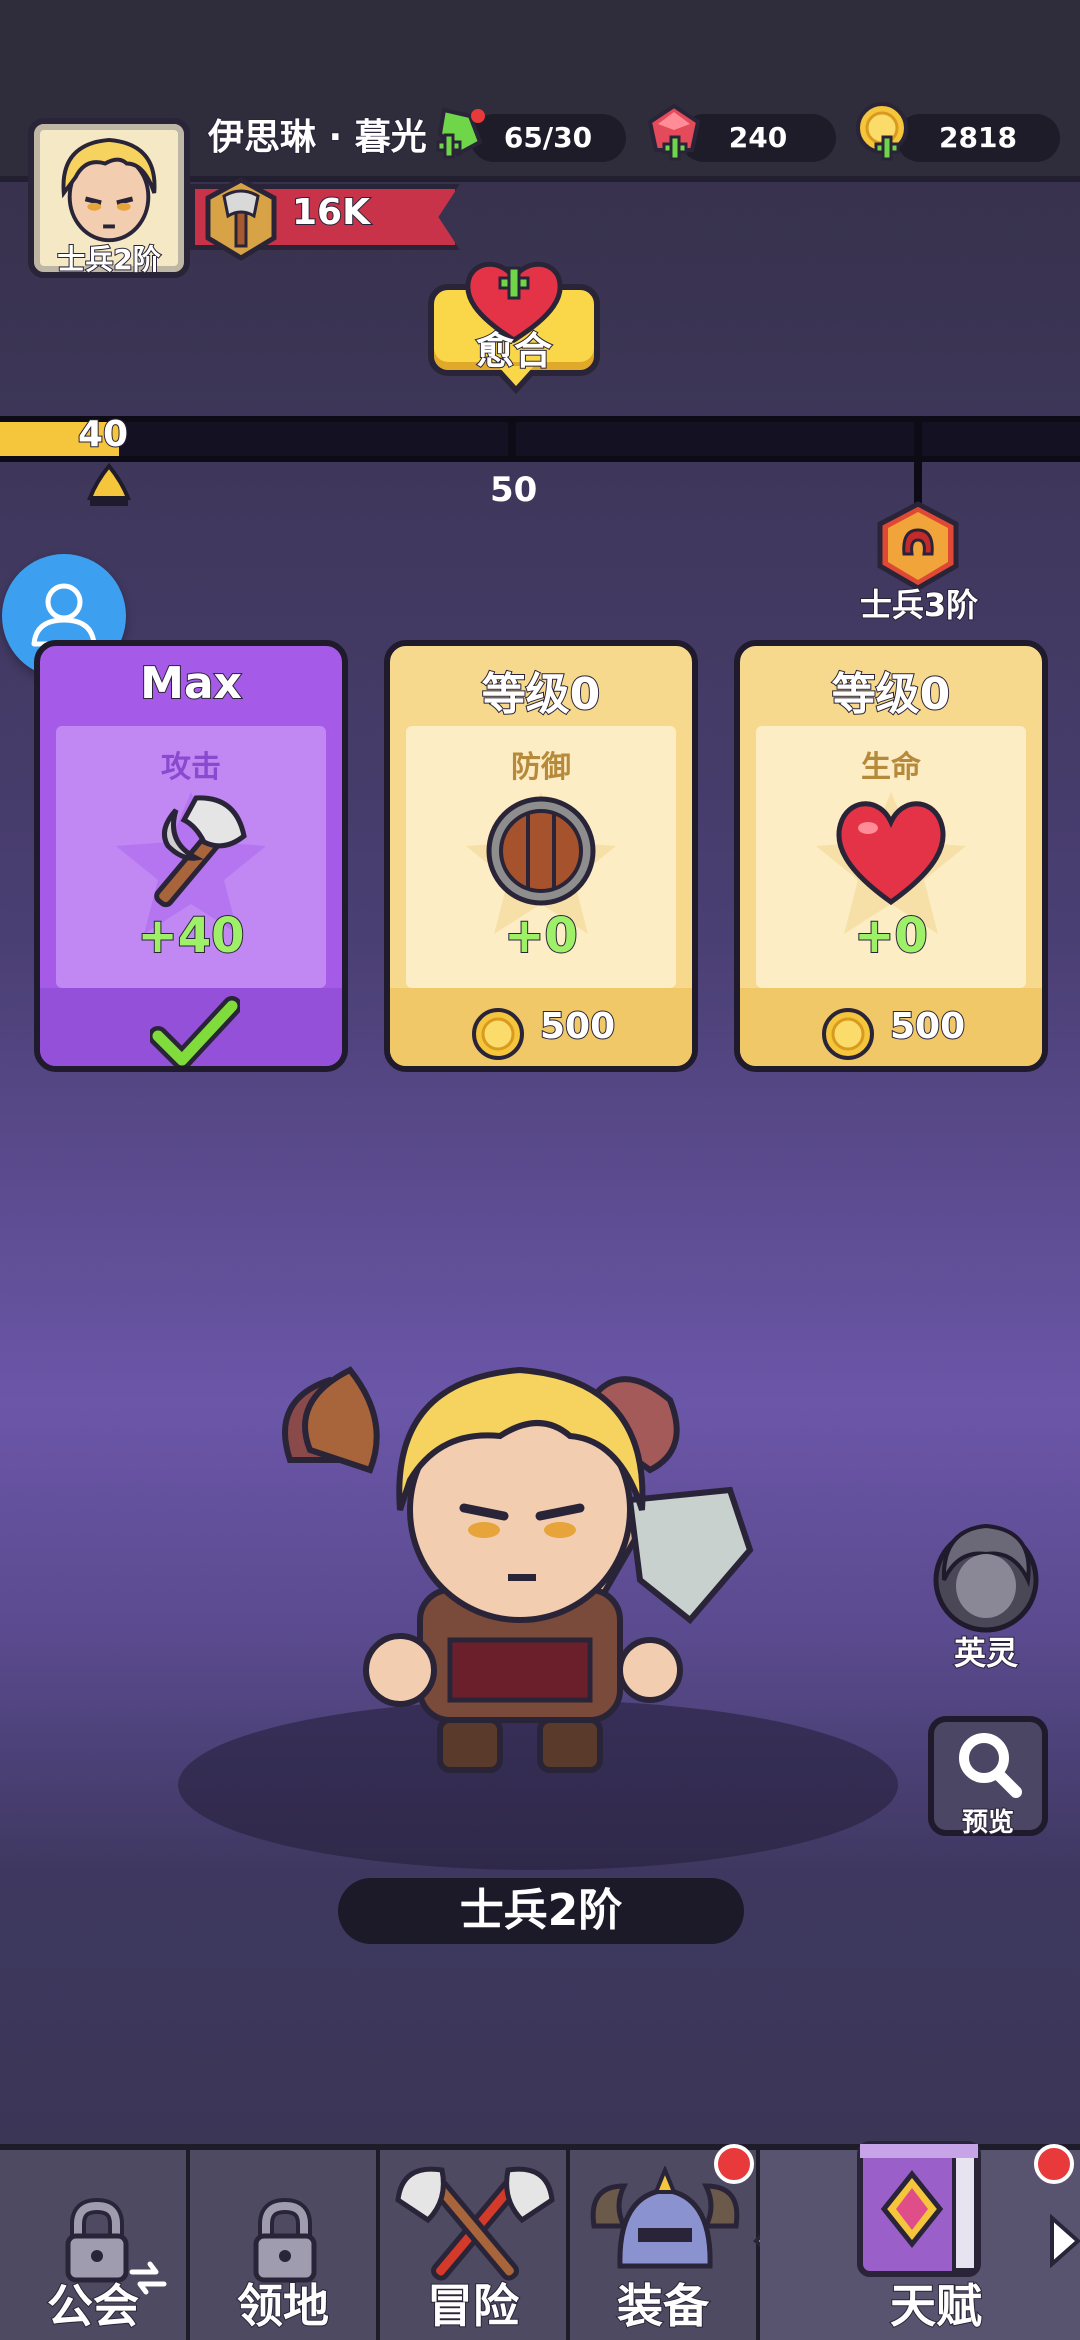 The height and width of the screenshot is (2340, 1080). Describe the element at coordinates (317, 137) in the screenshot. I see `player-name: 伊思琳 · 暮光` at that location.